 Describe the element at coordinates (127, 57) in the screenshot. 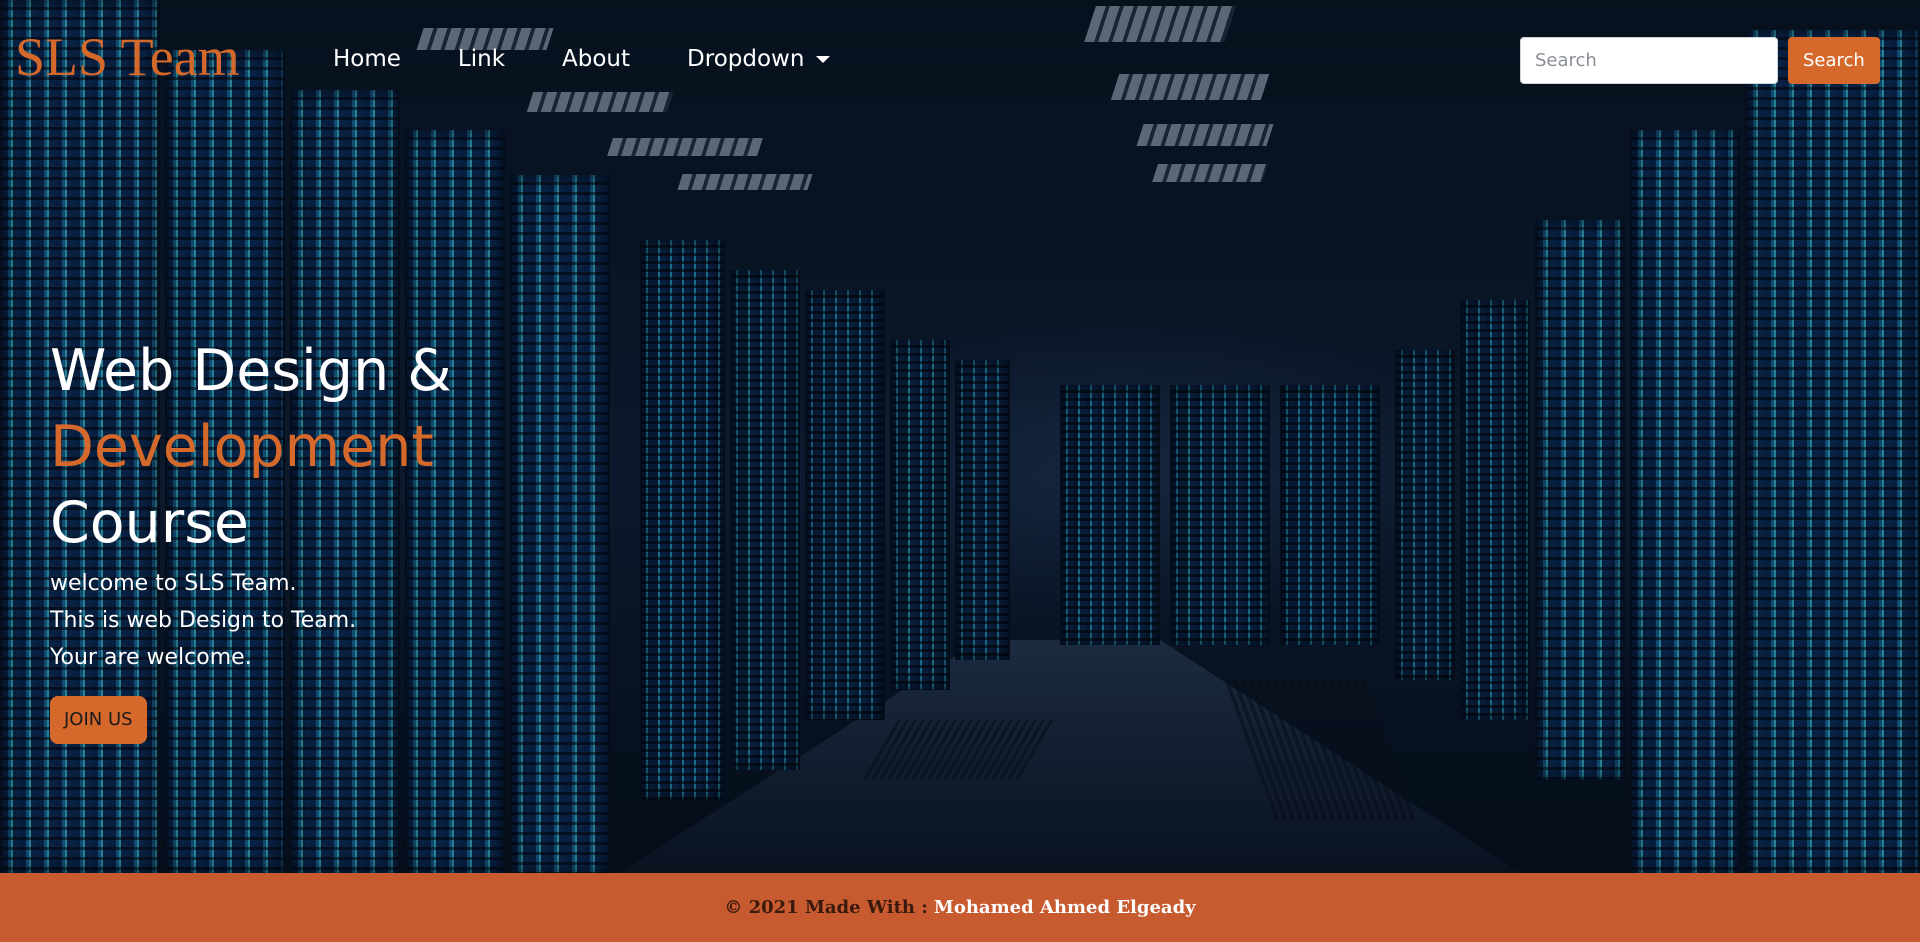

I see `brand-logo: SLS Team` at that location.